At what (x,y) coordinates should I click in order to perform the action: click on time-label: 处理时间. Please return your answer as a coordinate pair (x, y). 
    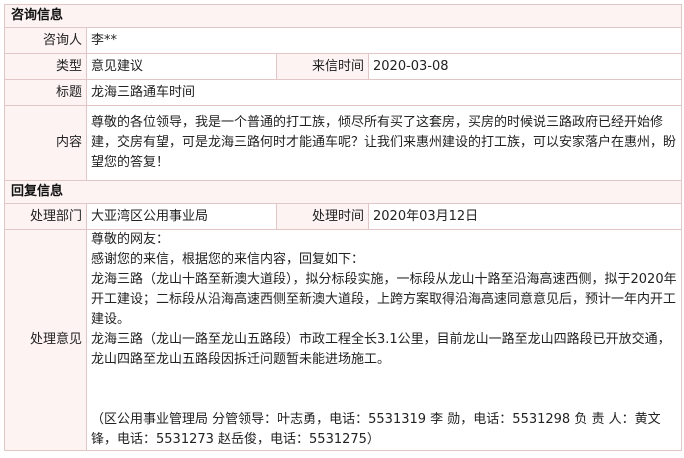
    Looking at the image, I should click on (322, 216).